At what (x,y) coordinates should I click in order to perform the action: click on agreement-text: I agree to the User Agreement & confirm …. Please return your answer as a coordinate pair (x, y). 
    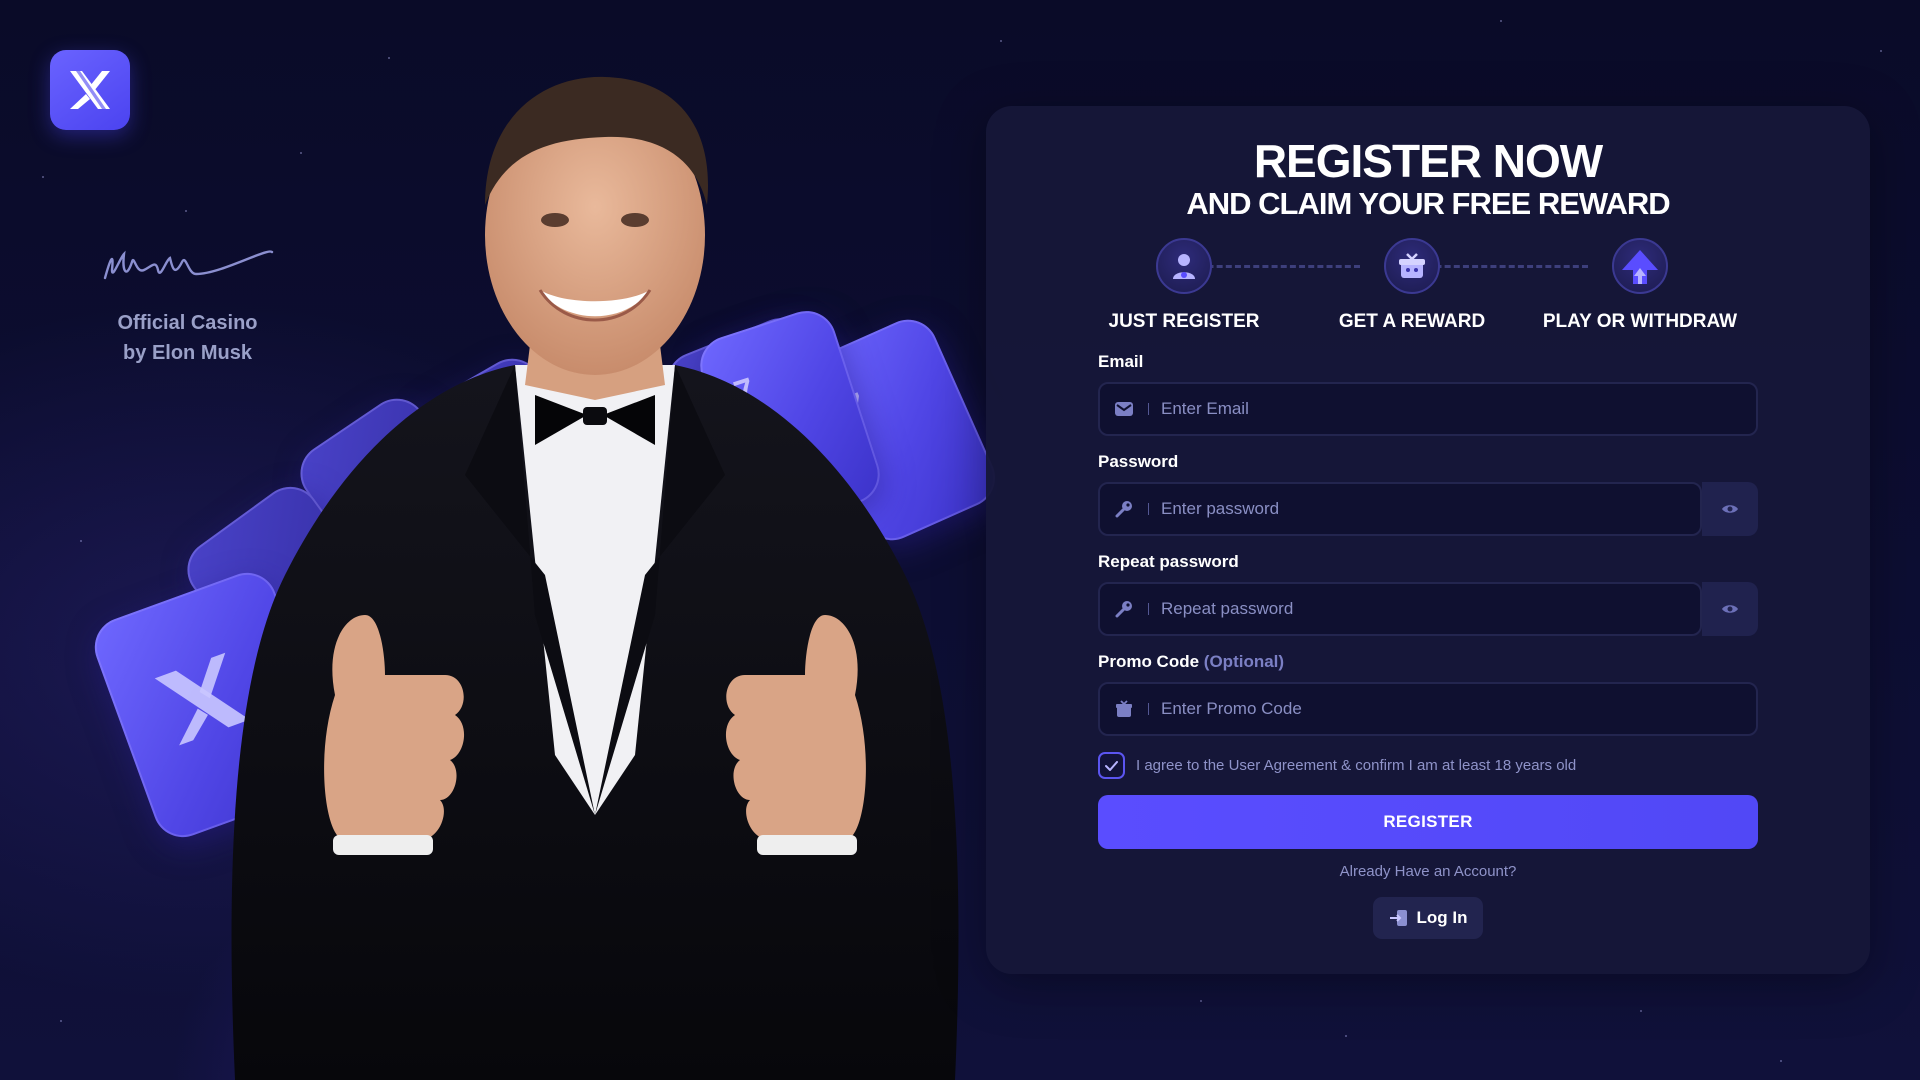
    Looking at the image, I should click on (1356, 765).